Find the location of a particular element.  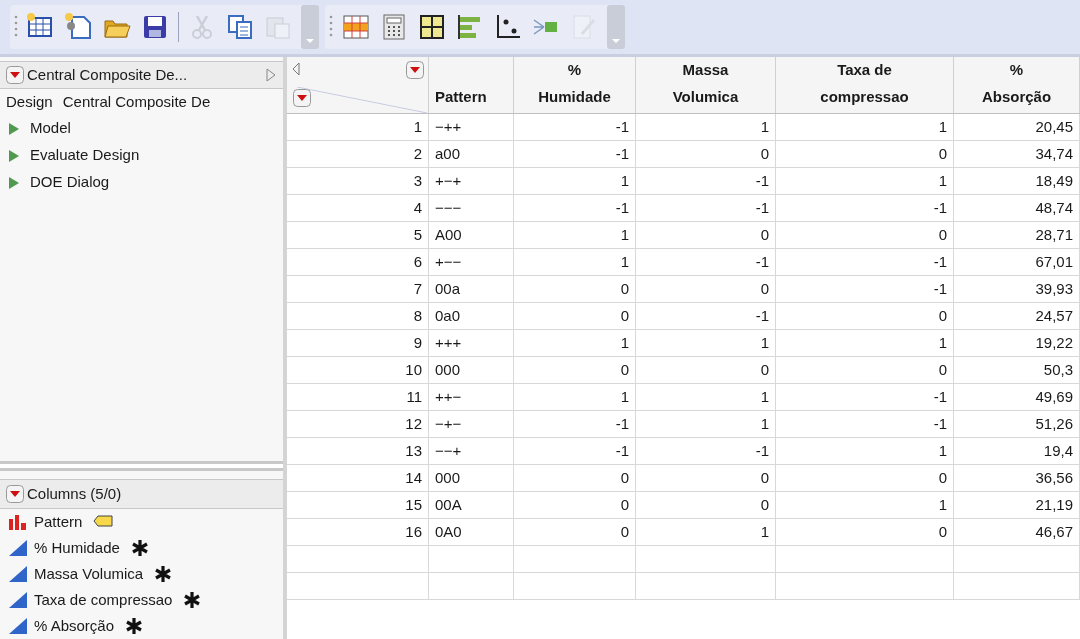

collapse-icon is located at coordinates (296, 69).